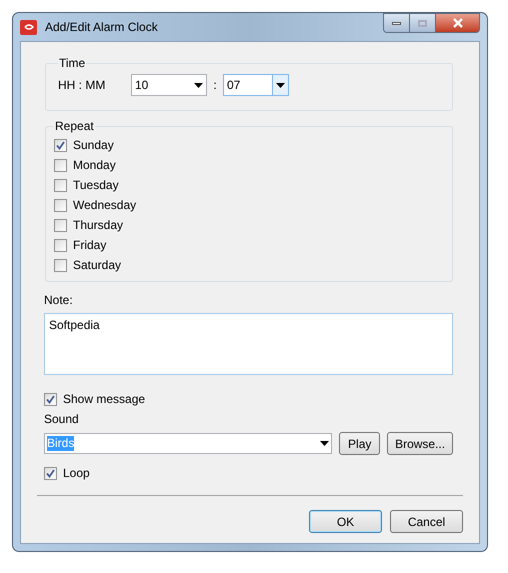  What do you see at coordinates (82, 85) in the screenshot?
I see `field-label: HH : MM` at bounding box center [82, 85].